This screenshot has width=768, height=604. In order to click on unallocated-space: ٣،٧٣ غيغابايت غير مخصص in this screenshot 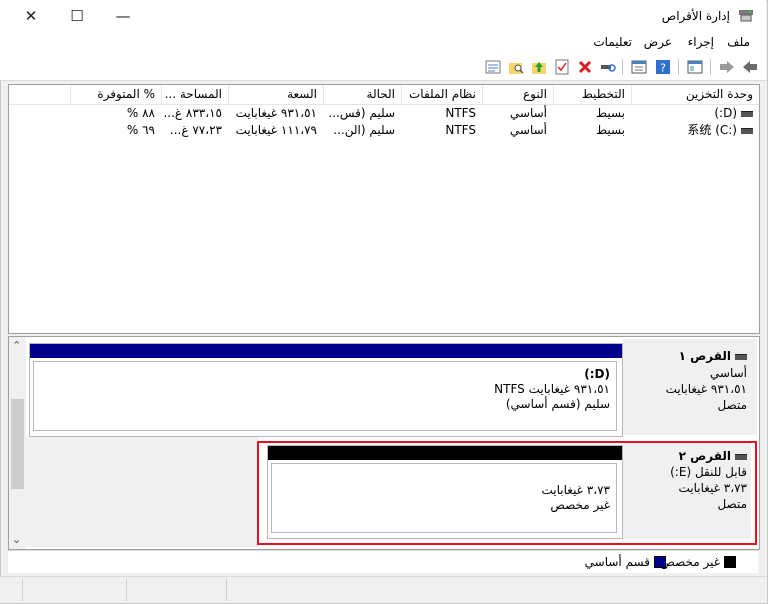, I will do `click(444, 498)`.